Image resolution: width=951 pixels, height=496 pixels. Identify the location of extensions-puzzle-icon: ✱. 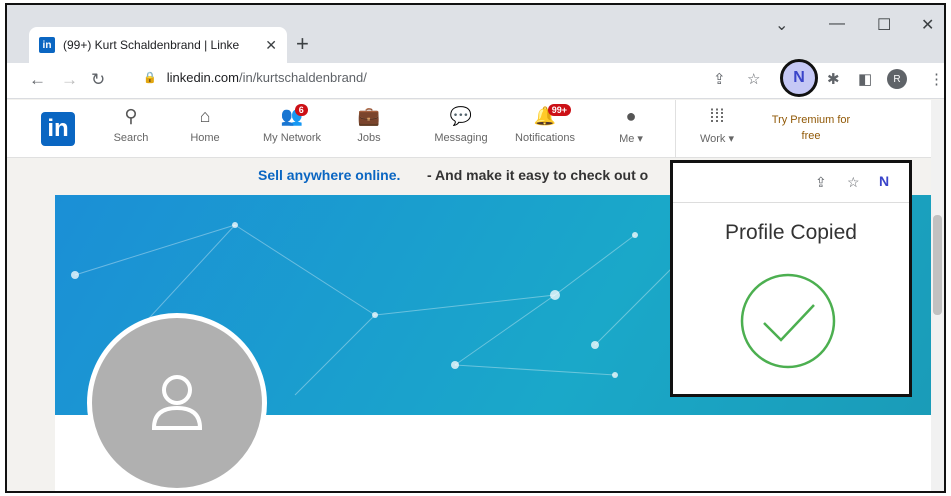
(833, 79).